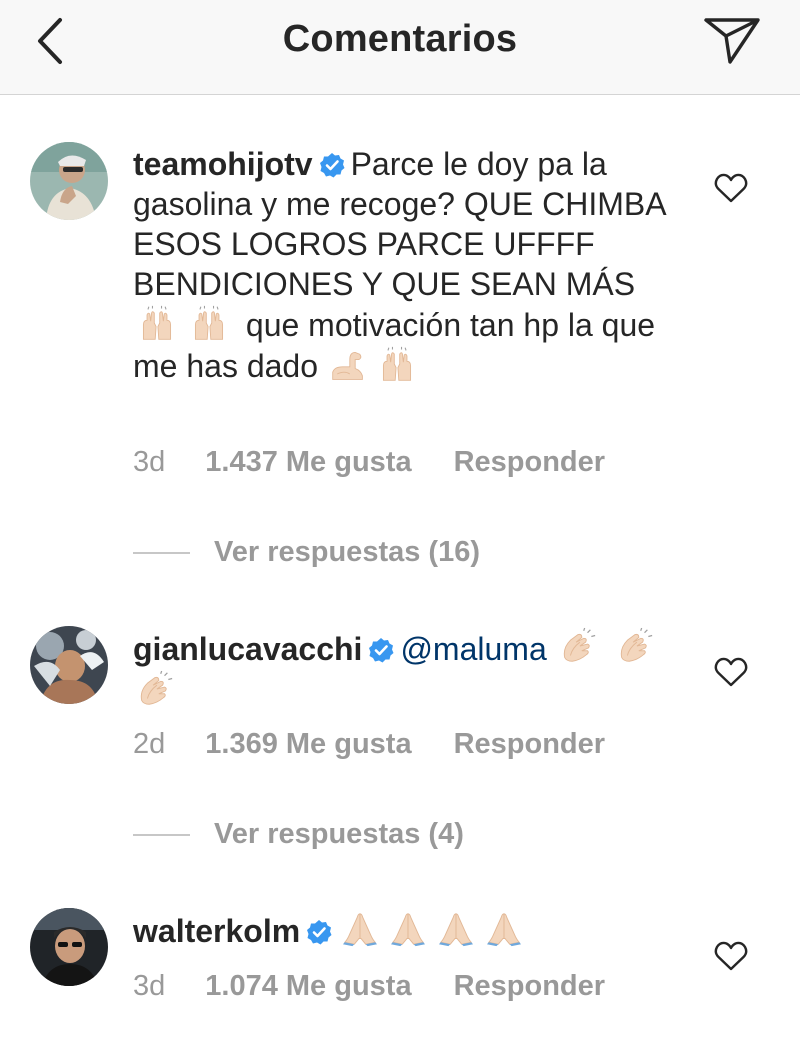 This screenshot has width=800, height=1058. I want to click on view-replies-button: Ver respuestas (16), so click(306, 552).